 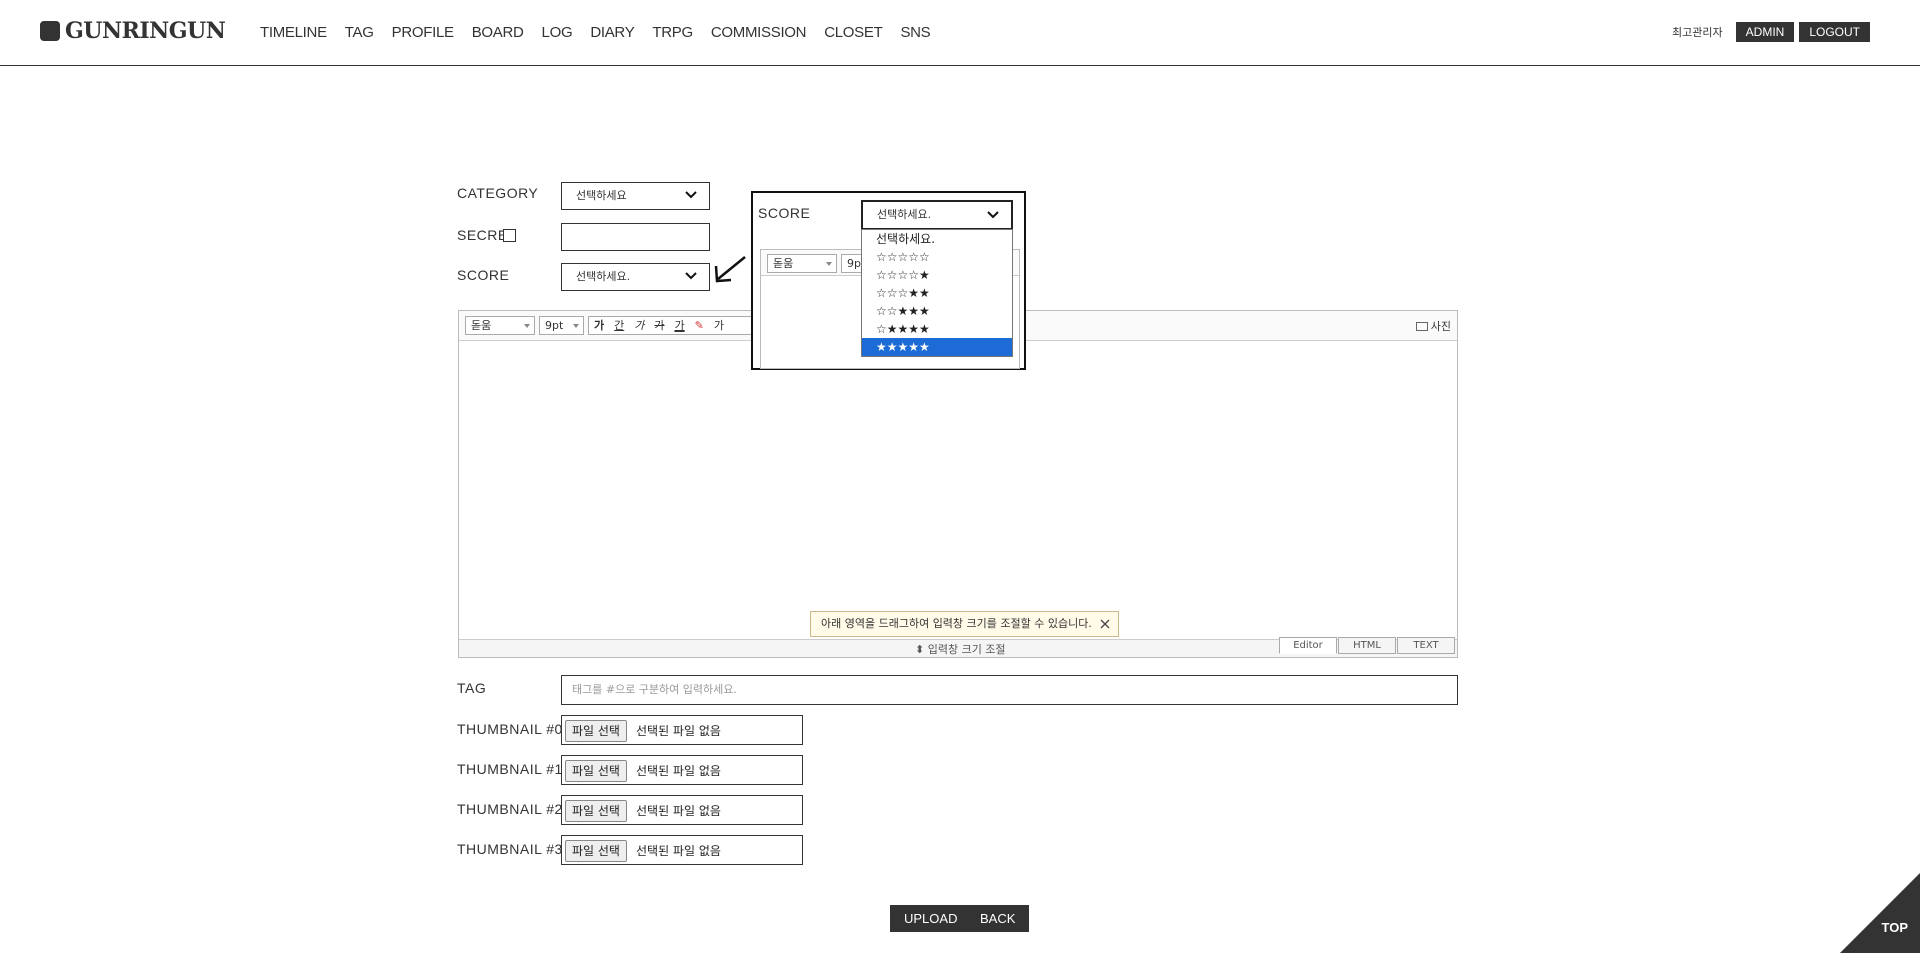 What do you see at coordinates (498, 193) in the screenshot?
I see `category-label: CATEGORY` at bounding box center [498, 193].